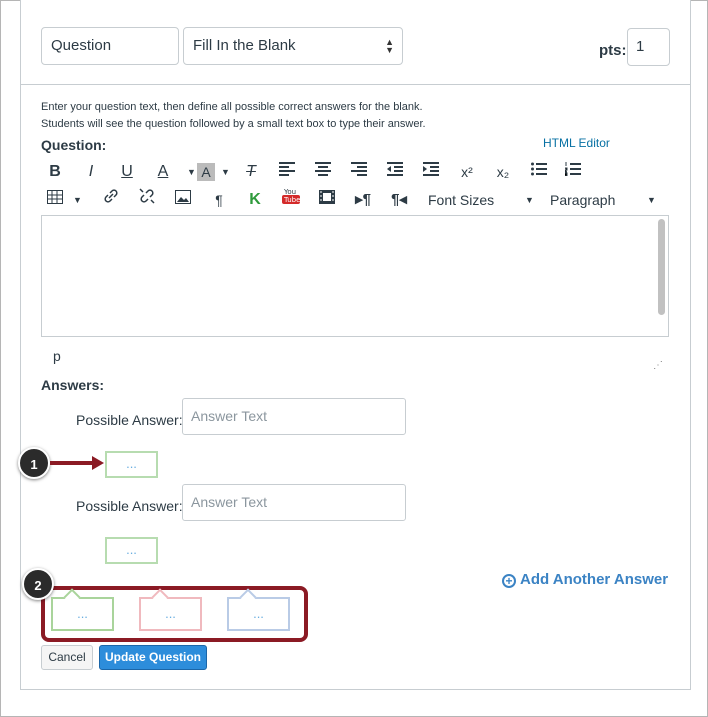 The height and width of the screenshot is (717, 708). I want to click on svg-text: You, so click(289, 192).